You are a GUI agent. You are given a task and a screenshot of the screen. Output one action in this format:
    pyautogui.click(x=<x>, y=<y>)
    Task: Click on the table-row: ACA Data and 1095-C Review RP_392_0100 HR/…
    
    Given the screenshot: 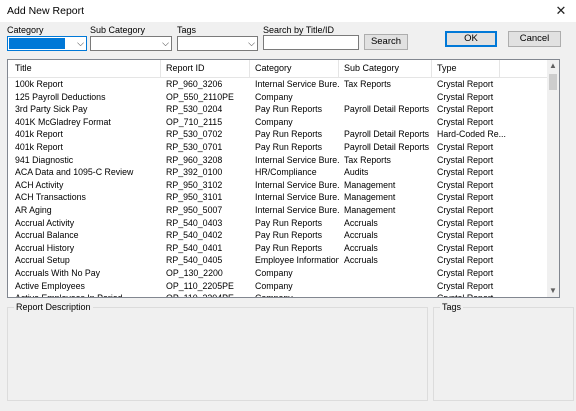 What is the action you would take?
    pyautogui.click(x=278, y=172)
    